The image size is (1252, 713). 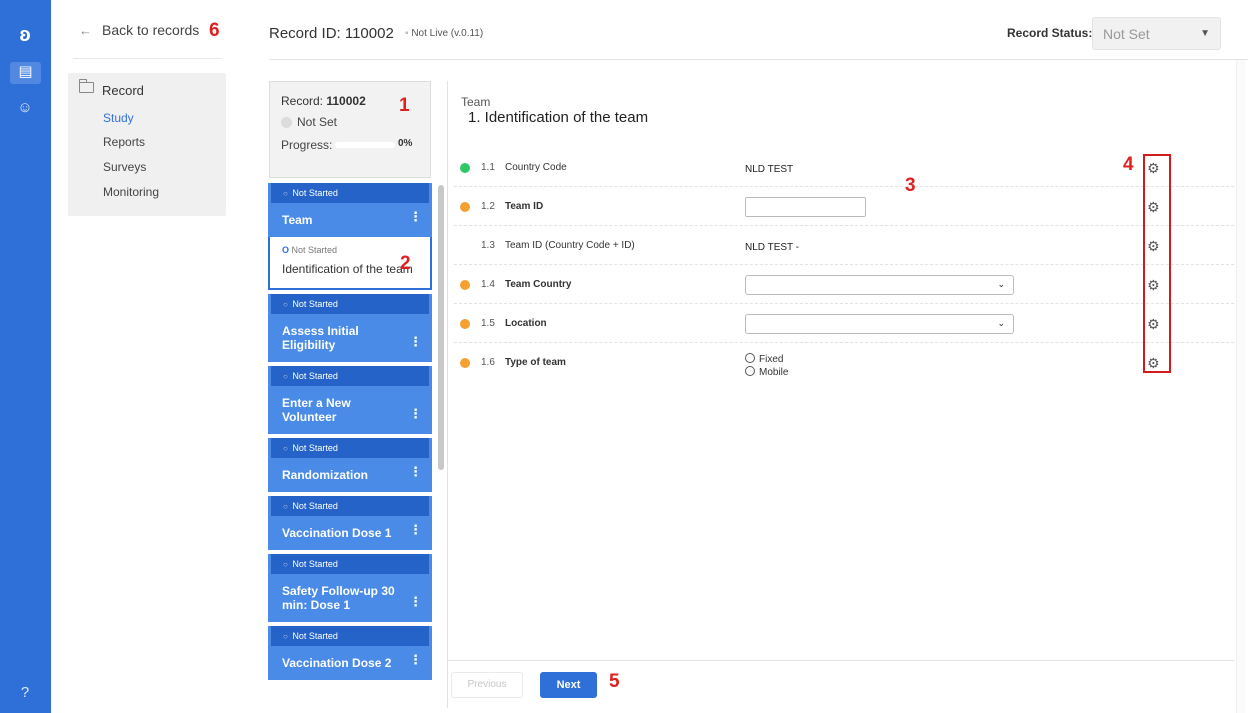 What do you see at coordinates (214, 30) in the screenshot?
I see `annotation-6: 6` at bounding box center [214, 30].